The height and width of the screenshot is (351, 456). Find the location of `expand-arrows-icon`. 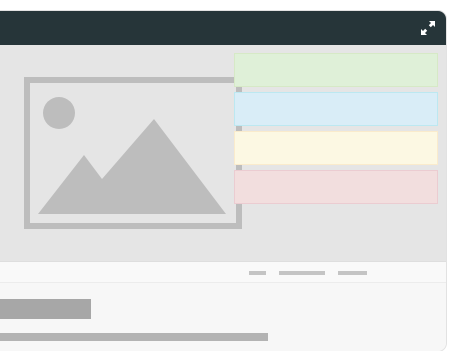

expand-arrows-icon is located at coordinates (428, 28).